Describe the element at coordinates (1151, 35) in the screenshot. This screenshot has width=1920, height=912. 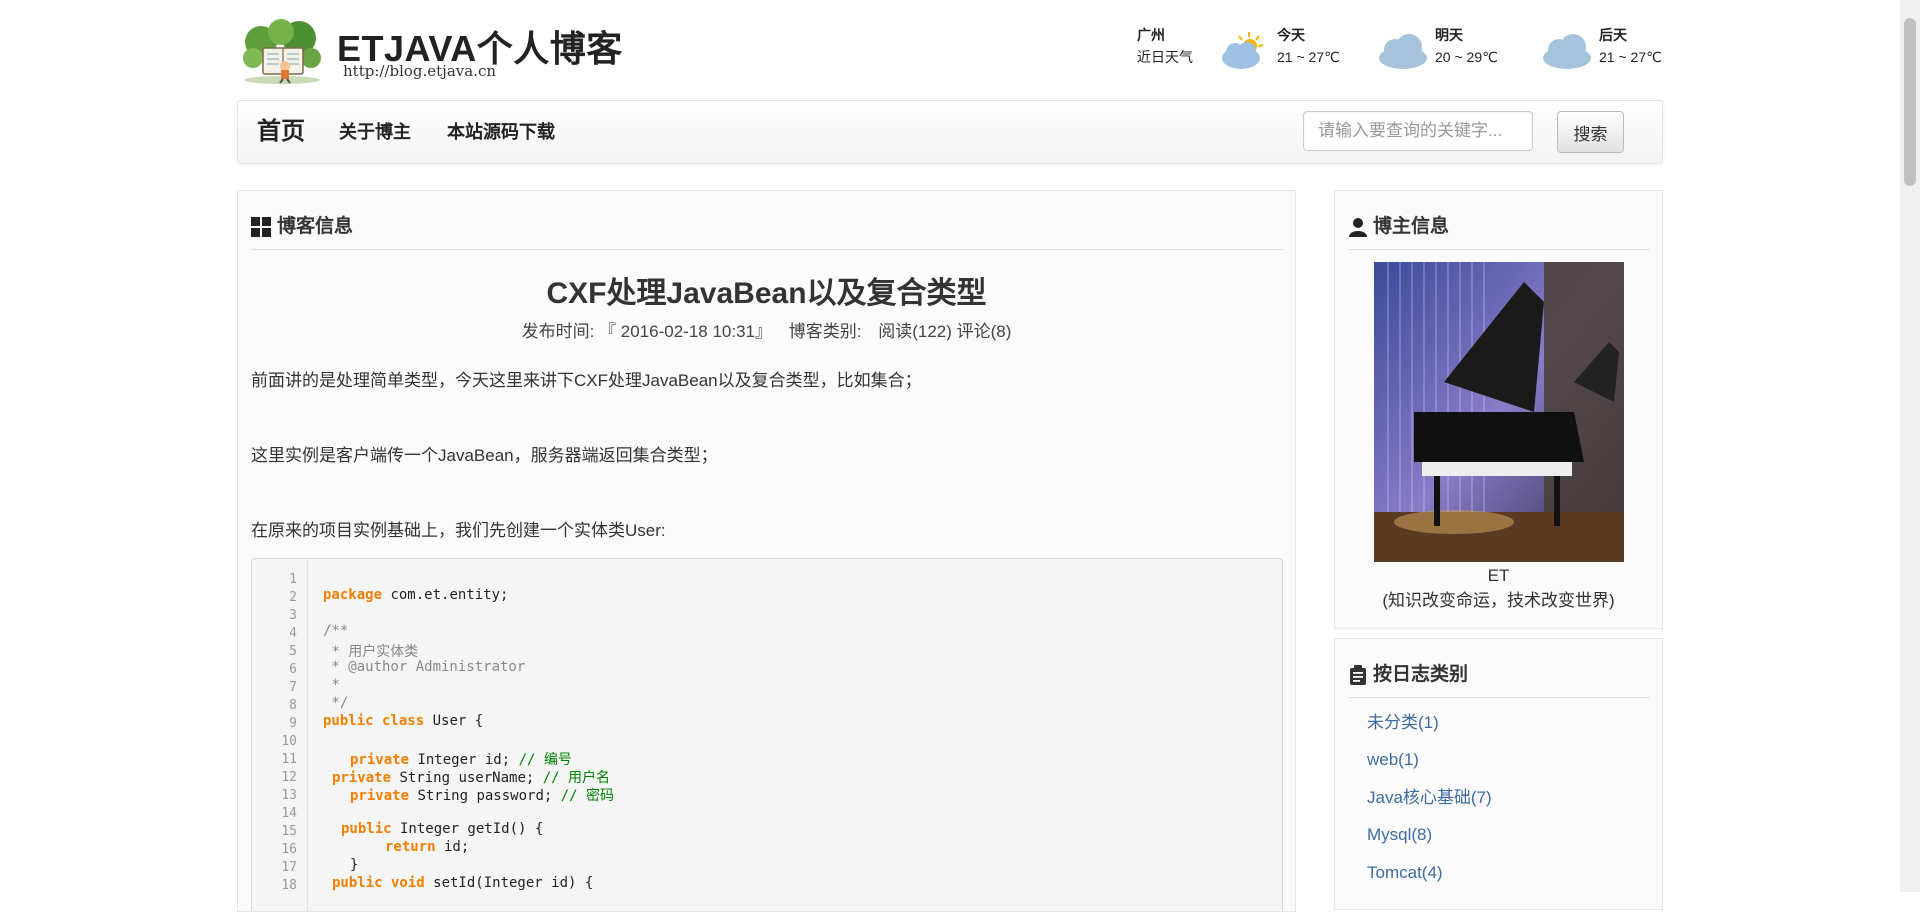
I see `weather-city: 广州` at that location.